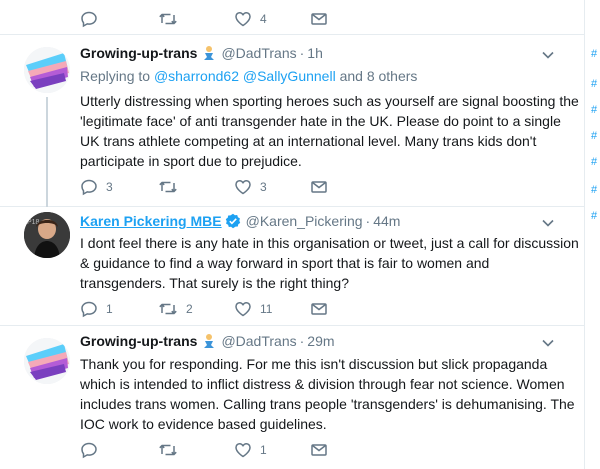 The height and width of the screenshot is (469, 600). I want to click on tweet-actions: 3 3, so click(230, 187).